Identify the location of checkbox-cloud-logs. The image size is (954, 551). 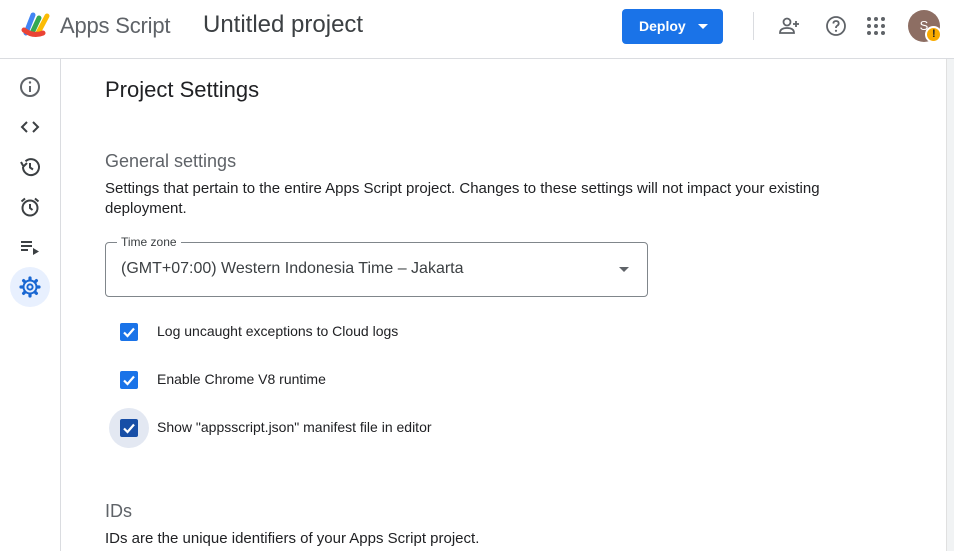
(129, 332).